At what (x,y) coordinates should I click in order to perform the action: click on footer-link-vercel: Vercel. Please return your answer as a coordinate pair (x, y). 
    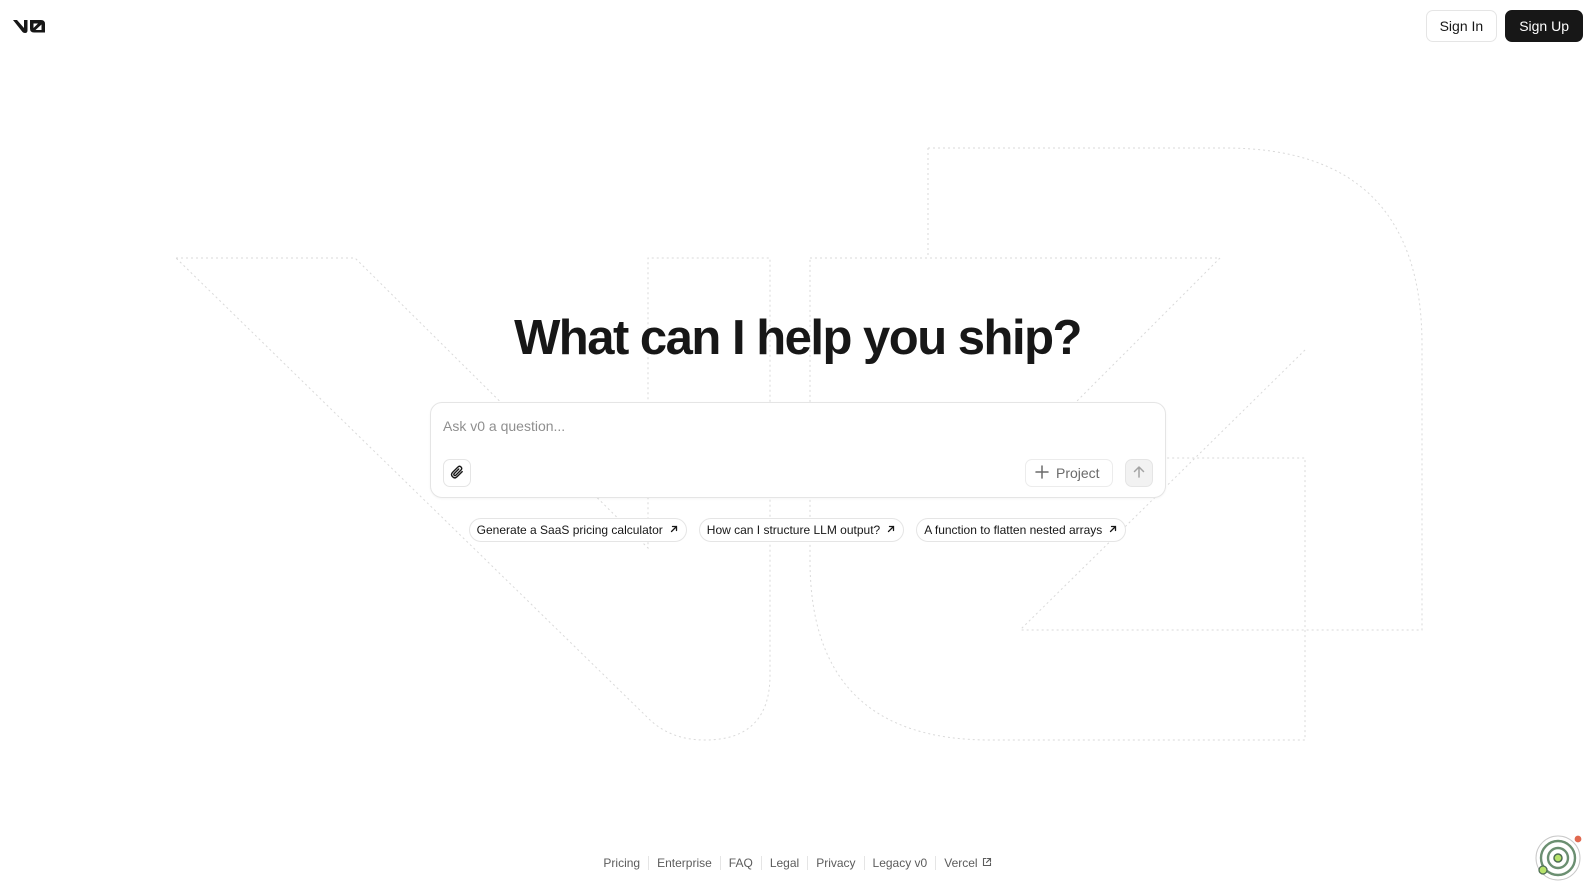
    Looking at the image, I should click on (967, 863).